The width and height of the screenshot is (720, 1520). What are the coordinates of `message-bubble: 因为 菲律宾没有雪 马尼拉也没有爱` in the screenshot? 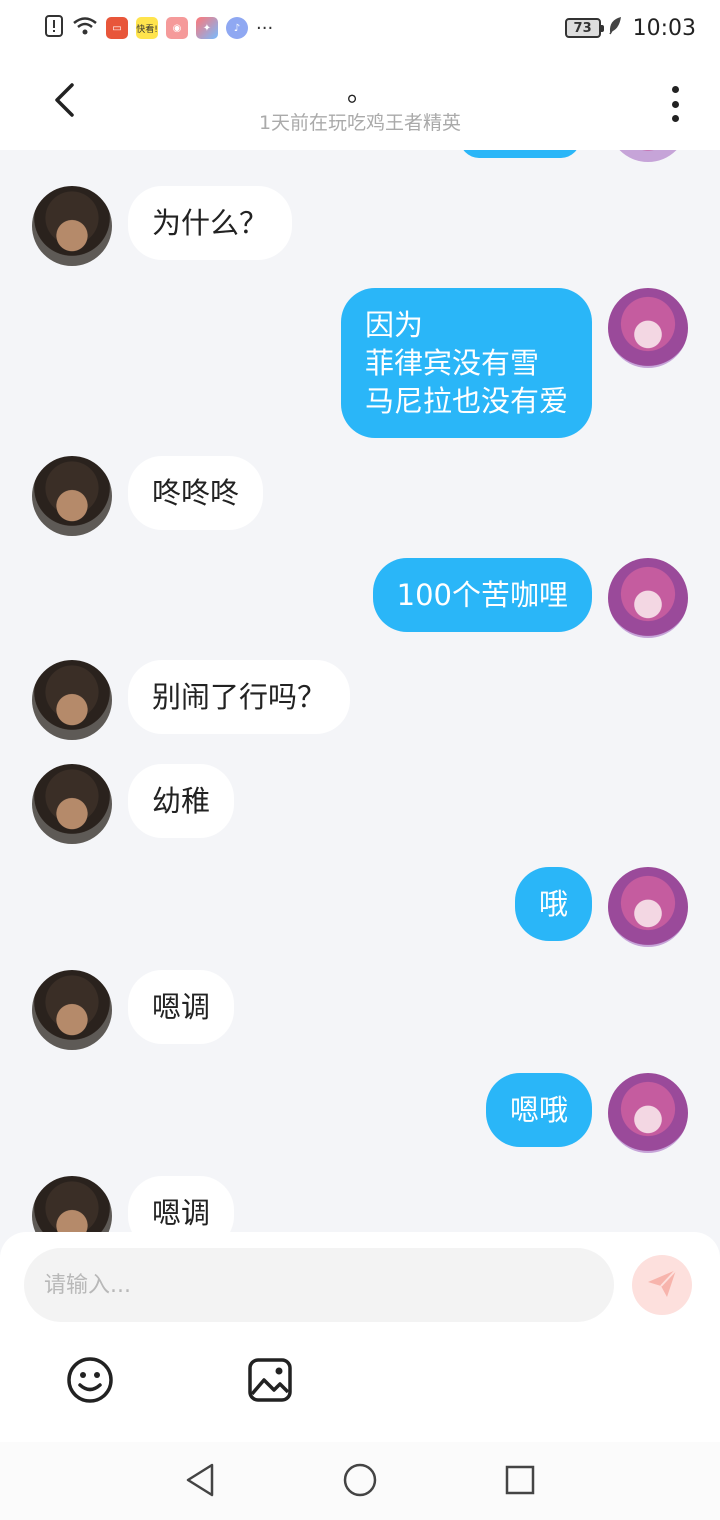 It's located at (466, 363).